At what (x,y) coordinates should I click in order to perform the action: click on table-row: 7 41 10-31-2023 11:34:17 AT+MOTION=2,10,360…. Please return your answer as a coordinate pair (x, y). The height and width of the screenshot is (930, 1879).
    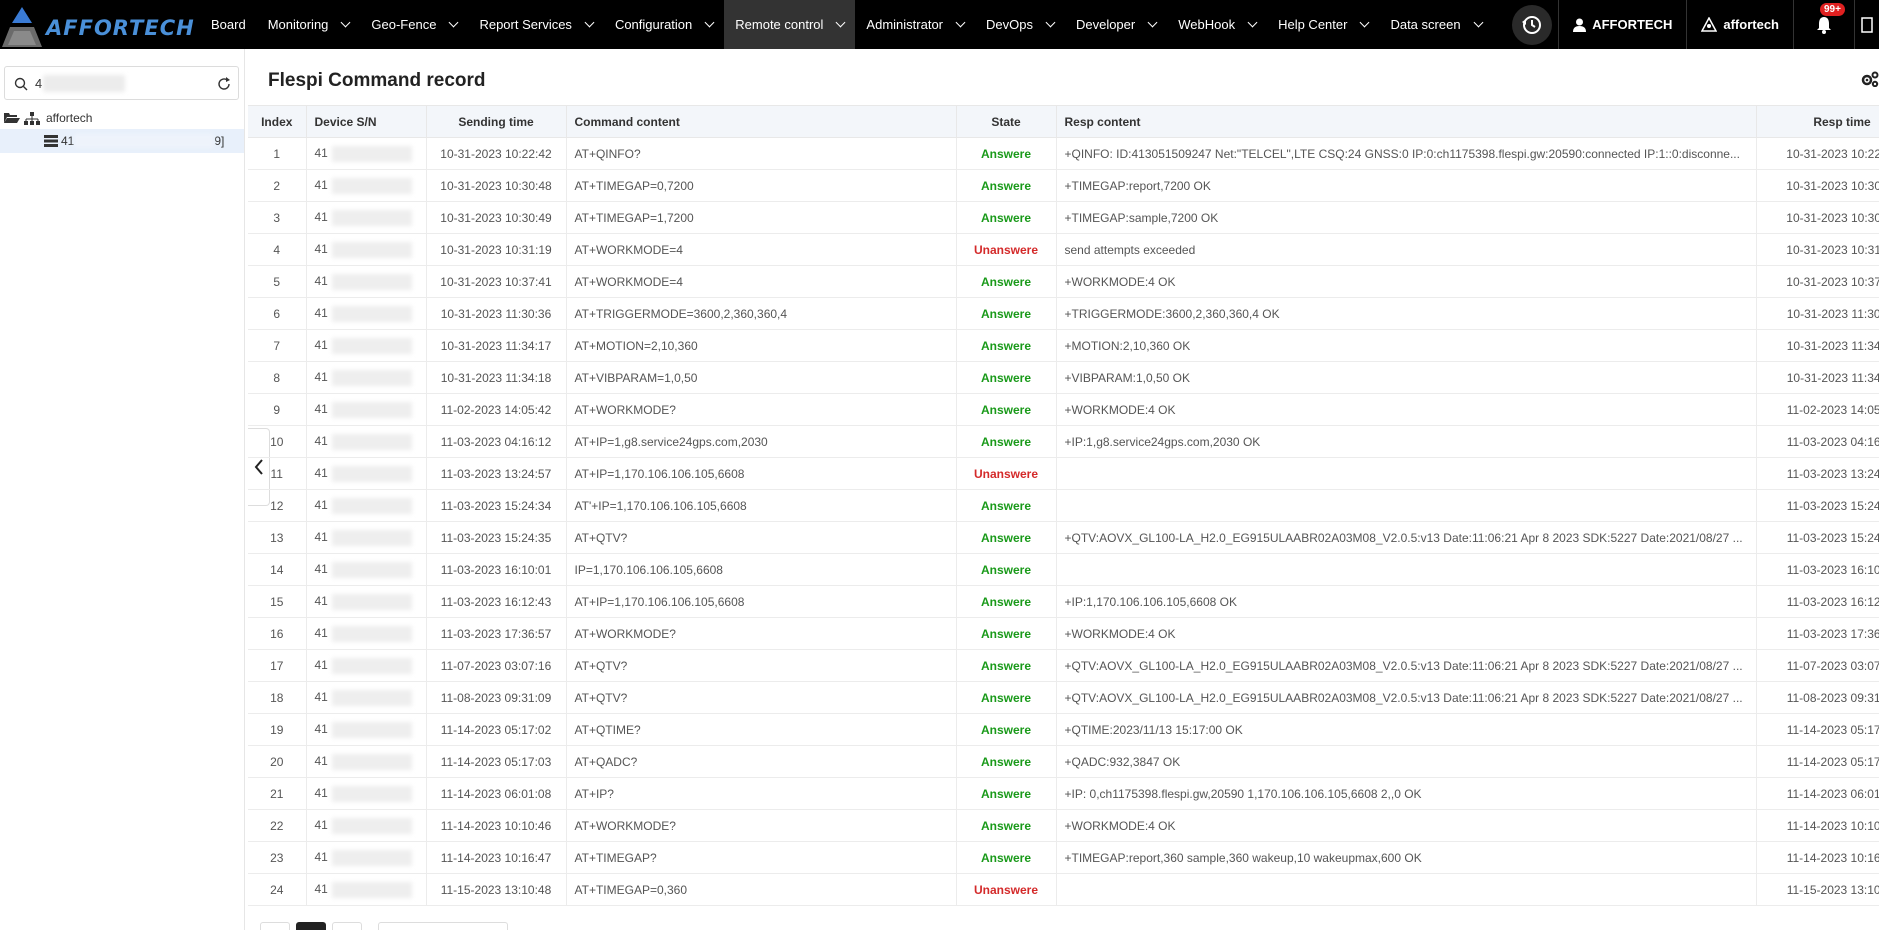
    Looking at the image, I should click on (1063, 345).